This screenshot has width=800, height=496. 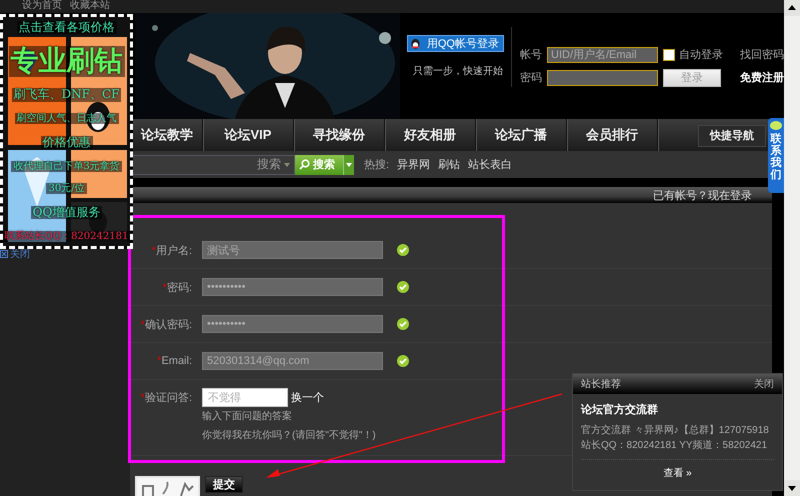 I want to click on account-label: 帐号, so click(x=531, y=55).